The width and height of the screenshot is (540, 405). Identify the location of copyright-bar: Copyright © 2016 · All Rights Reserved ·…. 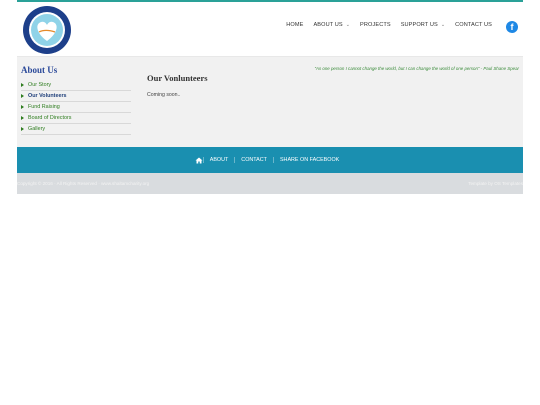
(270, 183).